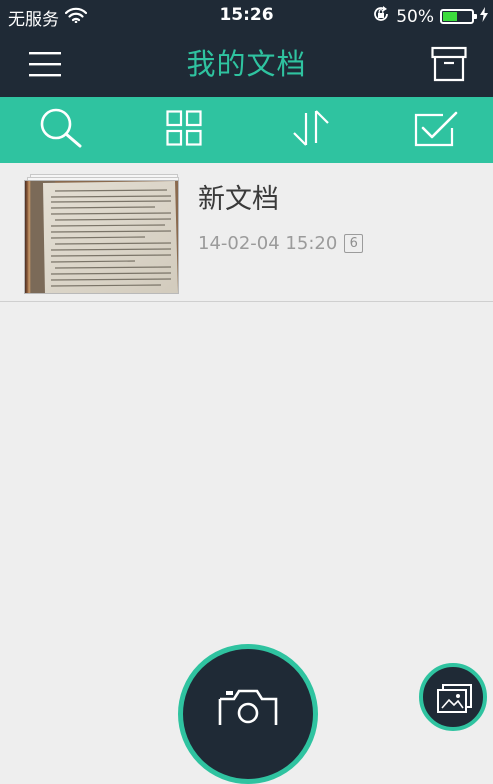 The height and width of the screenshot is (784, 493). I want to click on document-thumbnail, so click(102, 234).